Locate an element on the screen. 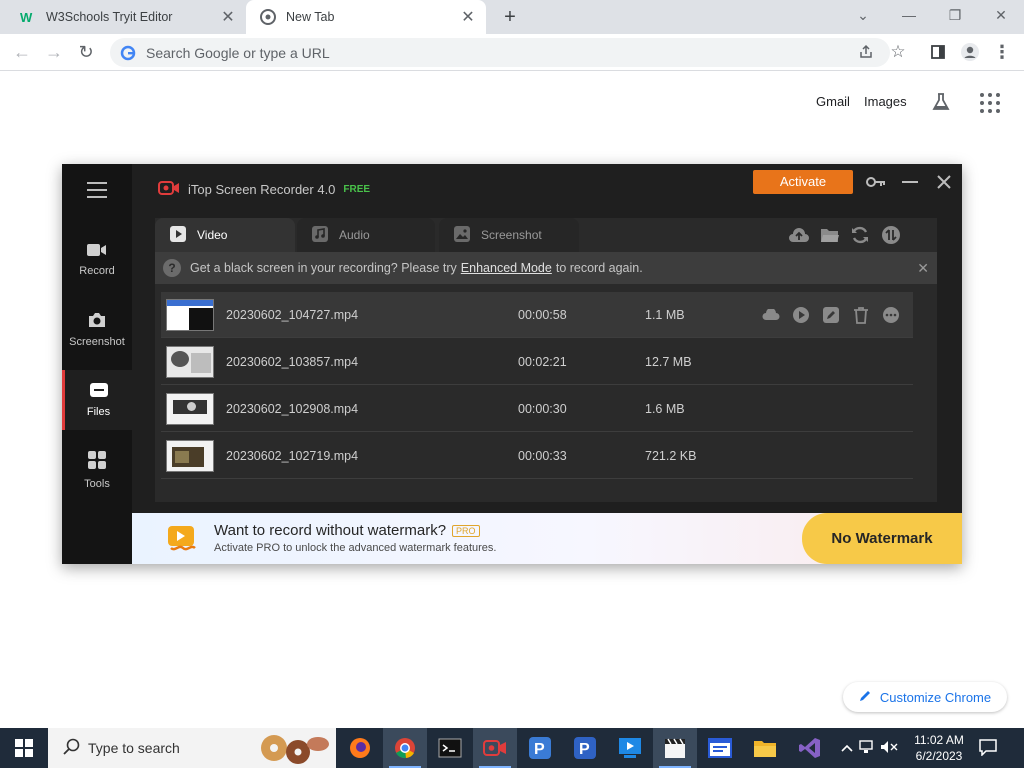  more-icon is located at coordinates (891, 315).